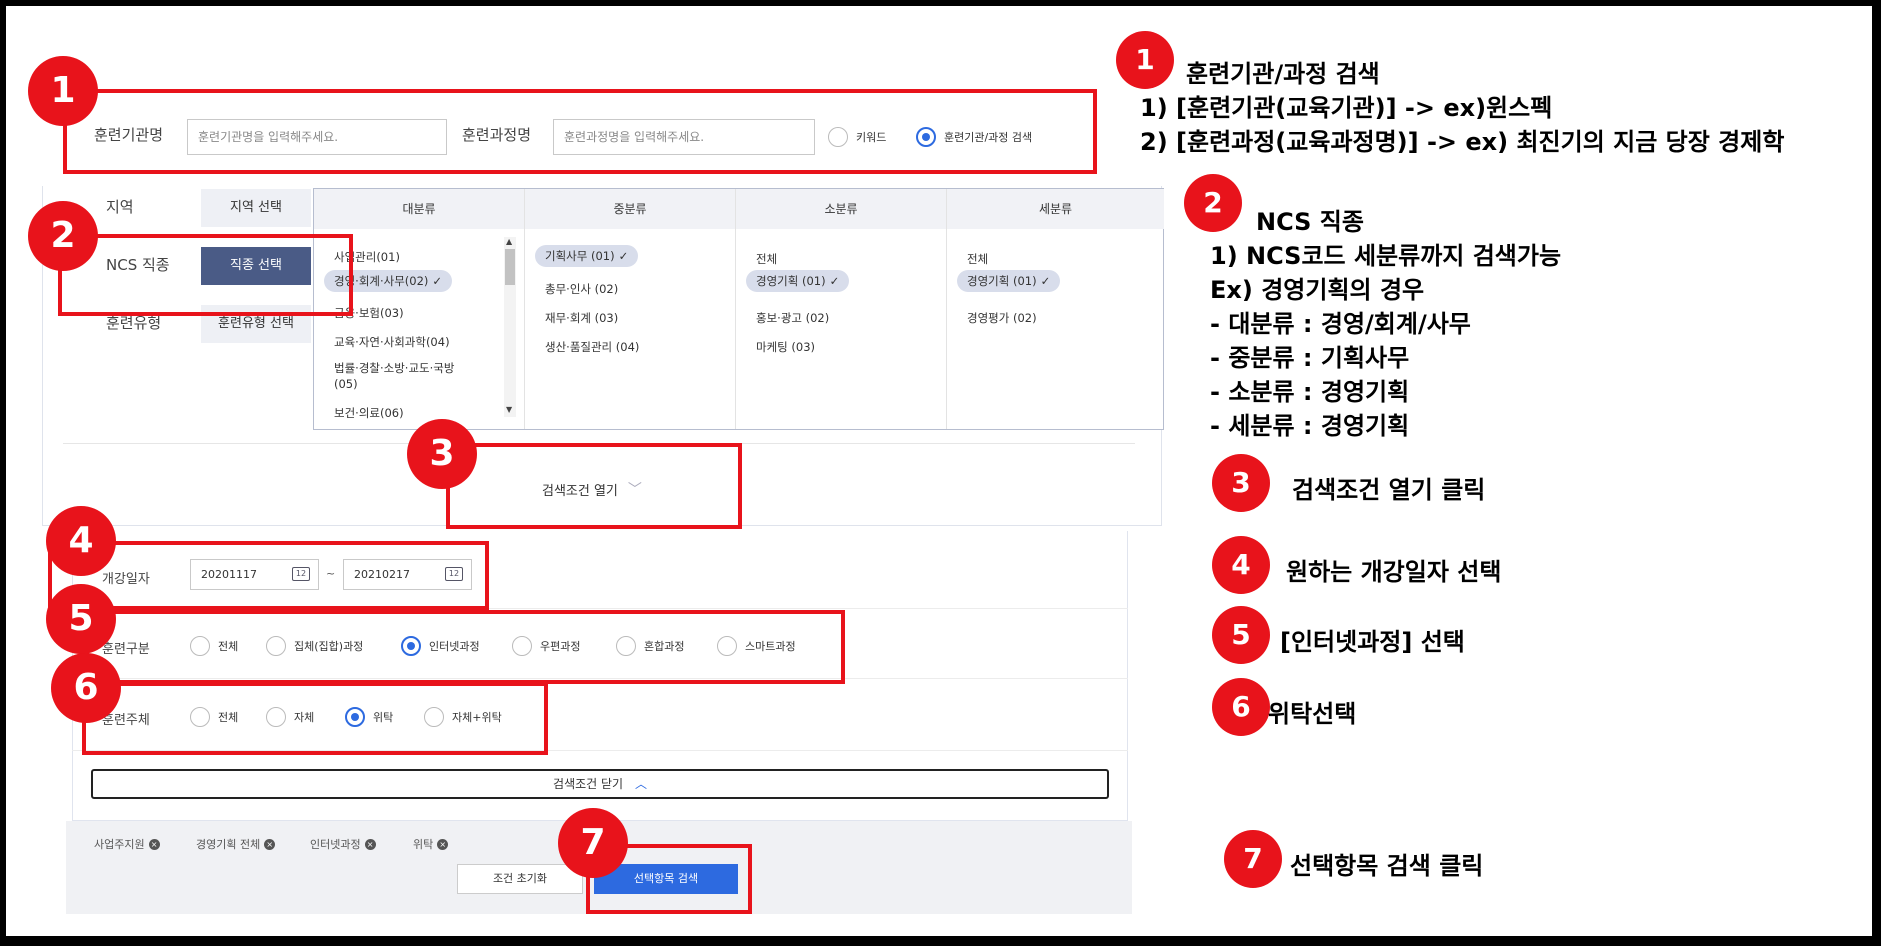  What do you see at coordinates (1346, 108) in the screenshot?
I see `annotation-1-line1: 1) [훈련기관(교육기관)] -> ex)윈스펙` at bounding box center [1346, 108].